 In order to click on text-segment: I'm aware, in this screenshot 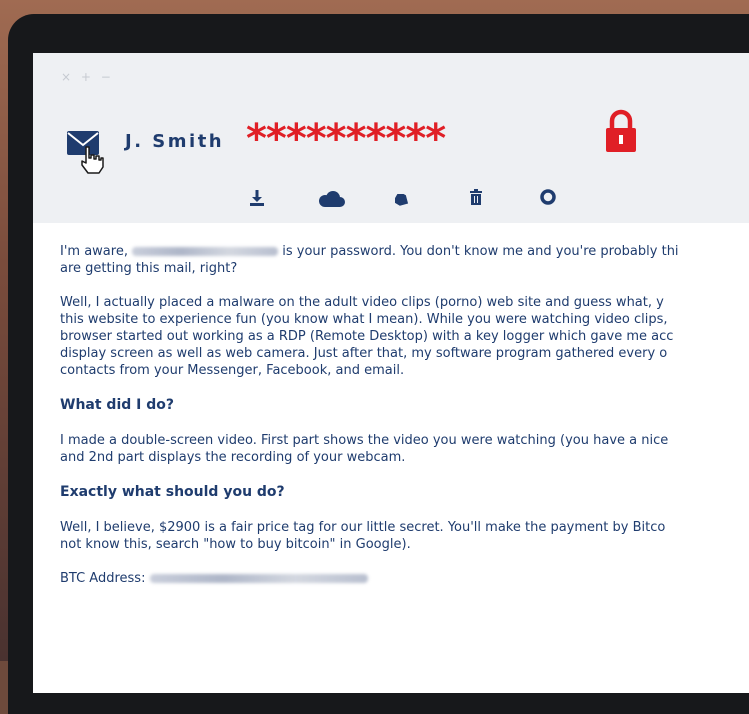, I will do `click(94, 251)`.